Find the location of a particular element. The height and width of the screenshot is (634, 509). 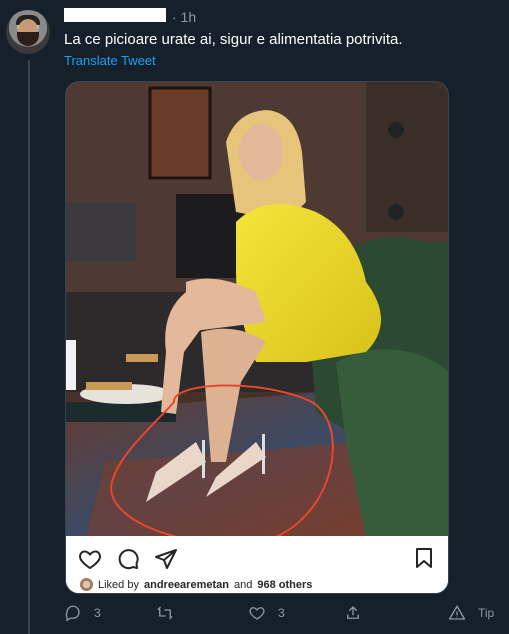

liked-others: 968 others is located at coordinates (284, 585).